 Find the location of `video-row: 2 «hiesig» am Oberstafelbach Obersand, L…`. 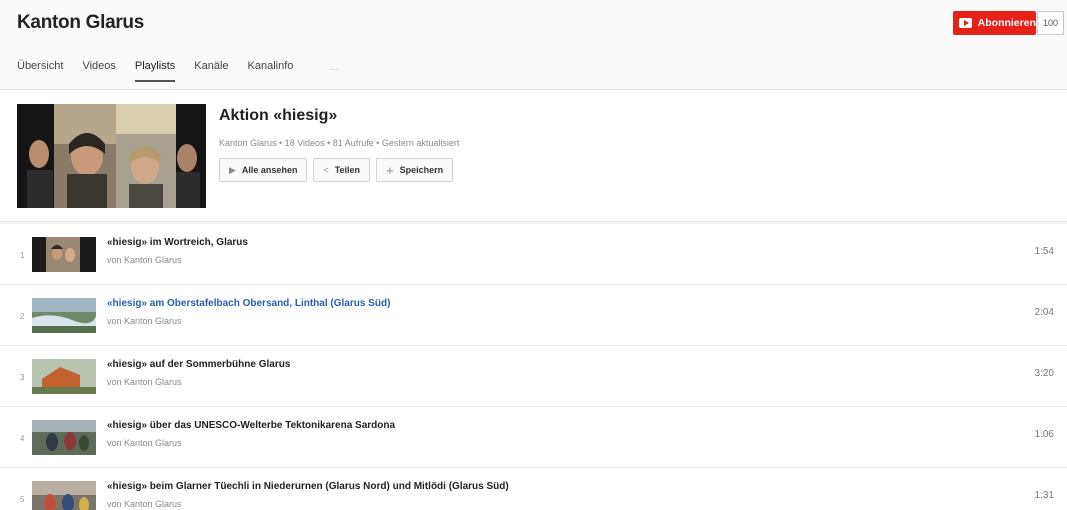

video-row: 2 «hiesig» am Oberstafelbach Obersand, L… is located at coordinates (533, 315).